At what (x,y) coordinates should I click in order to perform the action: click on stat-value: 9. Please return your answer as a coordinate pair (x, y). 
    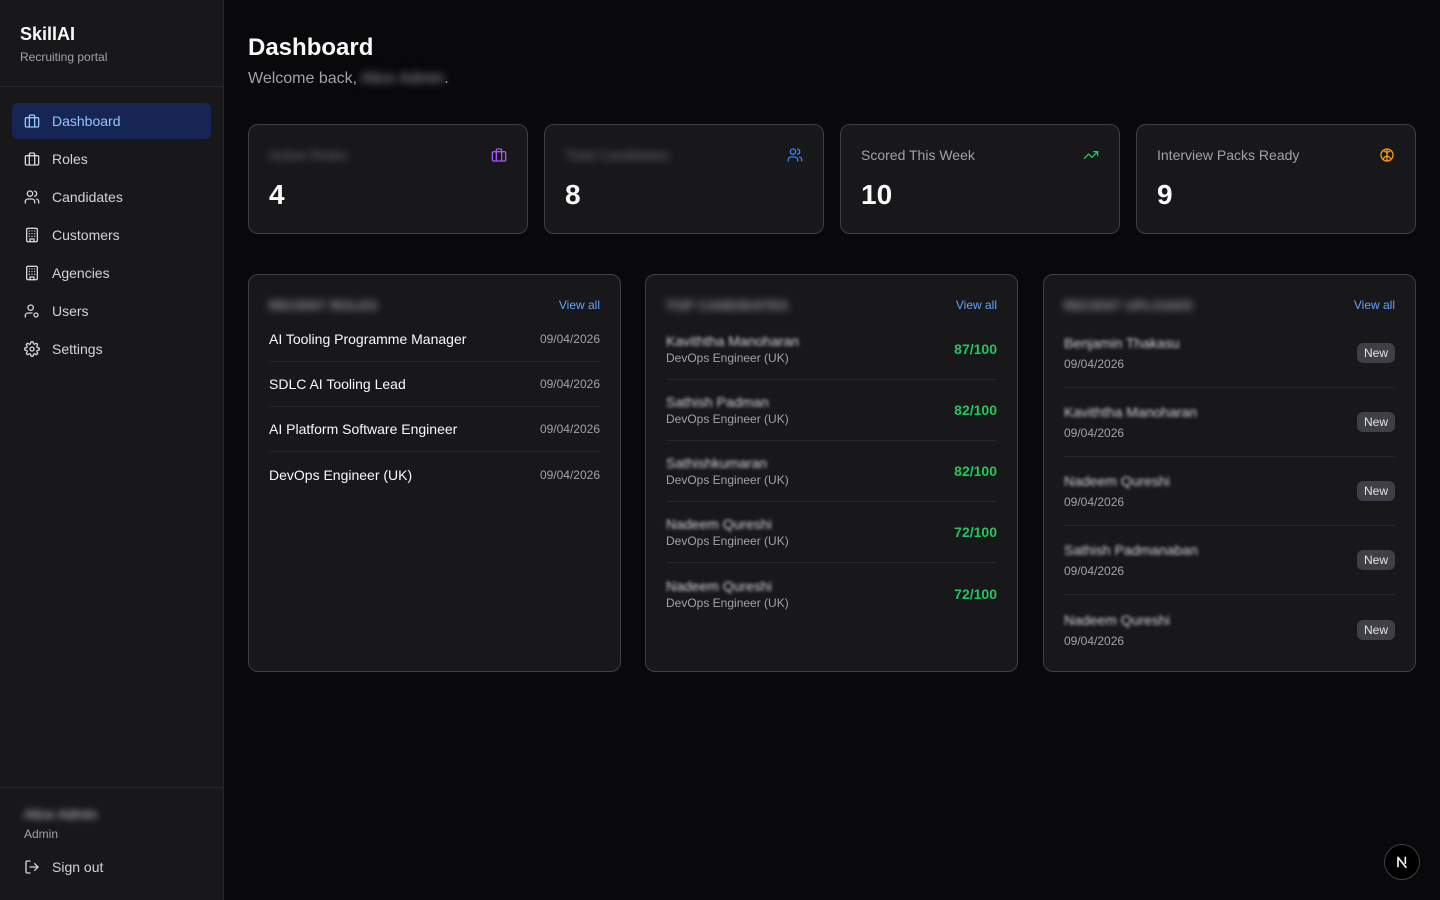
    Looking at the image, I should click on (1165, 194).